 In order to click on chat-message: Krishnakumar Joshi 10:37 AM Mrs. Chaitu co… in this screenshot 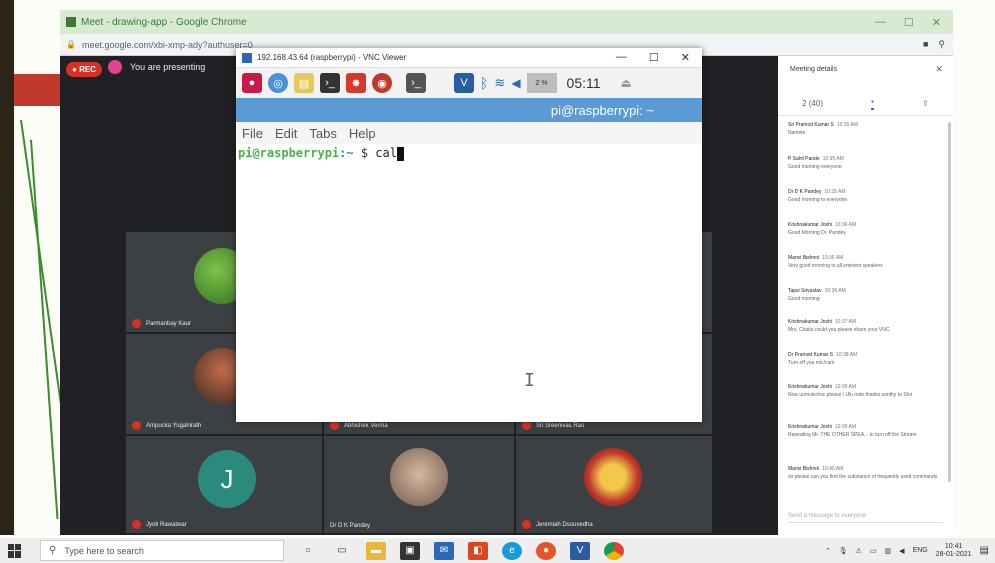, I will do `click(839, 326)`.